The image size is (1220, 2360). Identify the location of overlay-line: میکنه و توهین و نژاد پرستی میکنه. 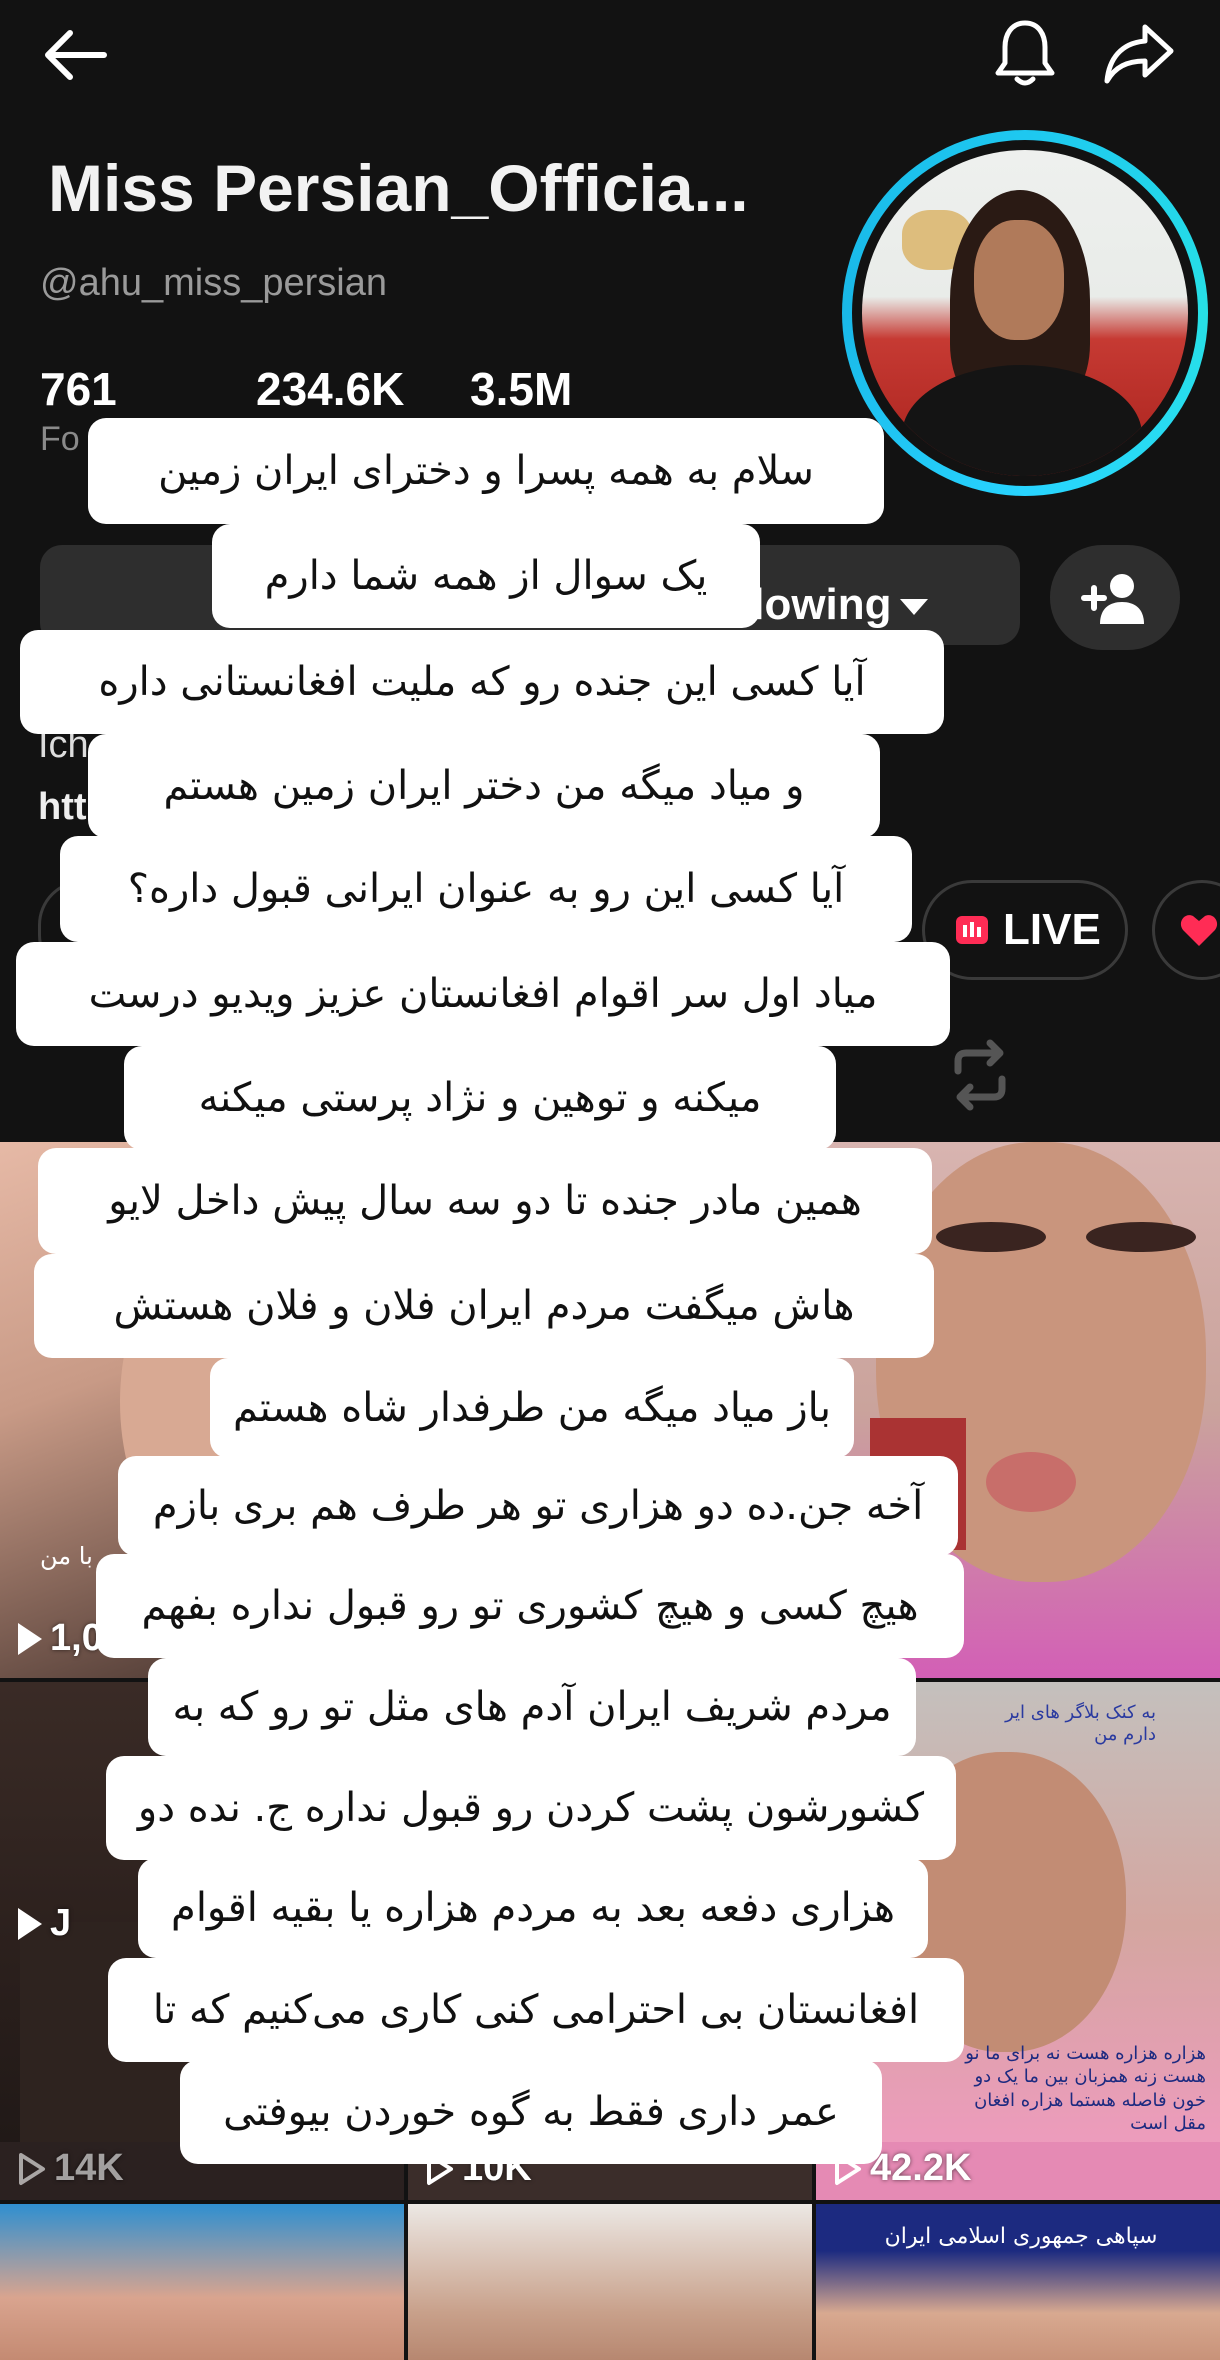
(480, 1098).